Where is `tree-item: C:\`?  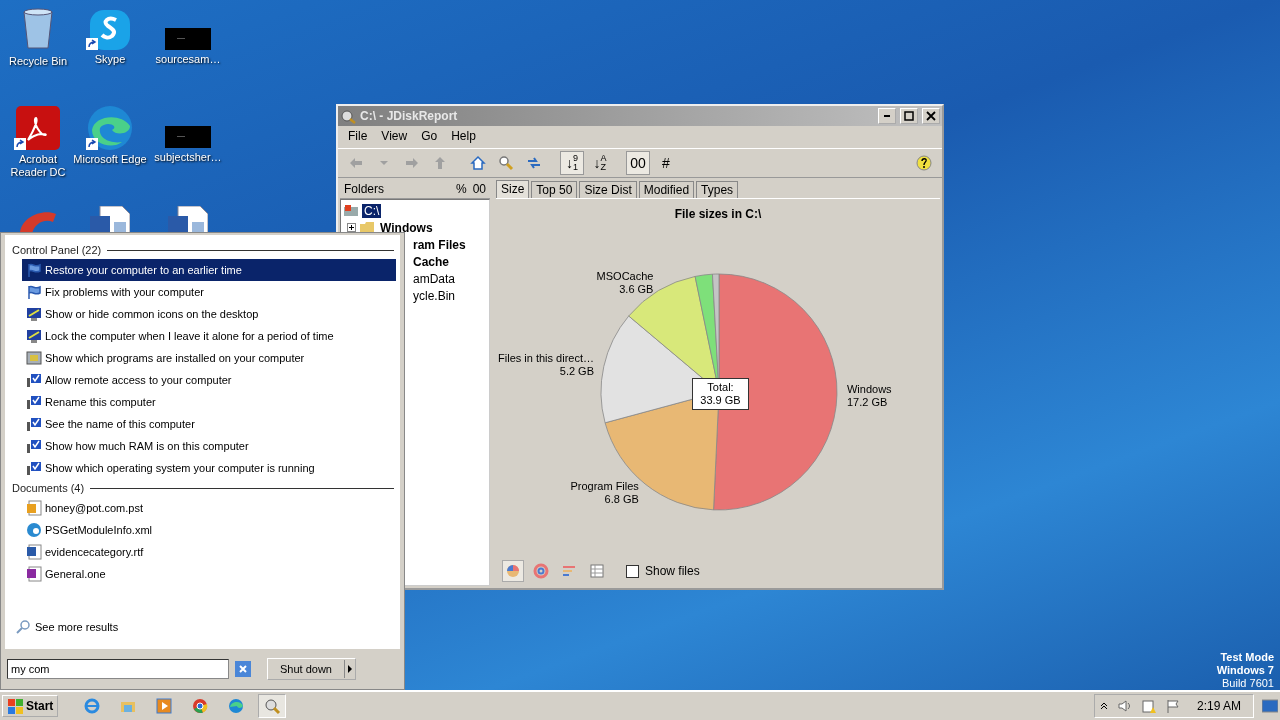 tree-item: C:\ is located at coordinates (372, 210).